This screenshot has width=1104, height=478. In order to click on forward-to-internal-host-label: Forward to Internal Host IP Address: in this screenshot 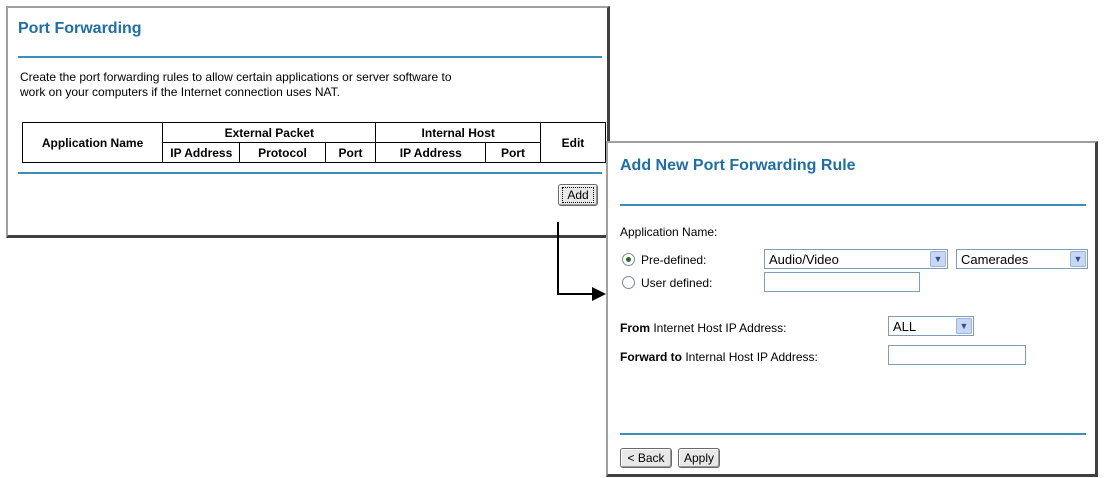, I will do `click(719, 357)`.